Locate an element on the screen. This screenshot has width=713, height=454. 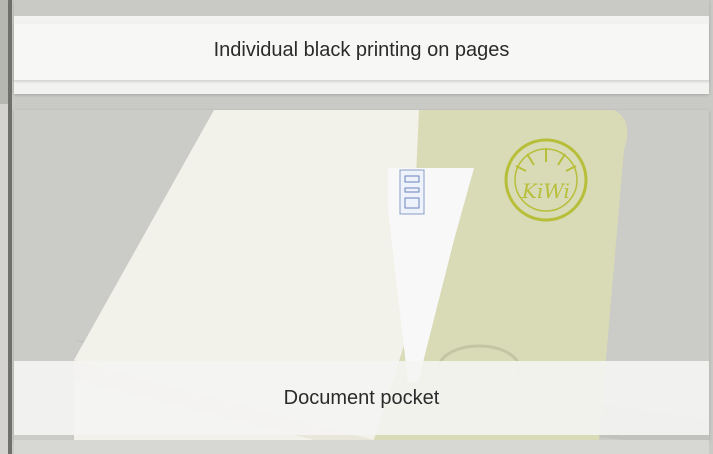
caption-printing: Individual black printing on pages is located at coordinates (361, 52).